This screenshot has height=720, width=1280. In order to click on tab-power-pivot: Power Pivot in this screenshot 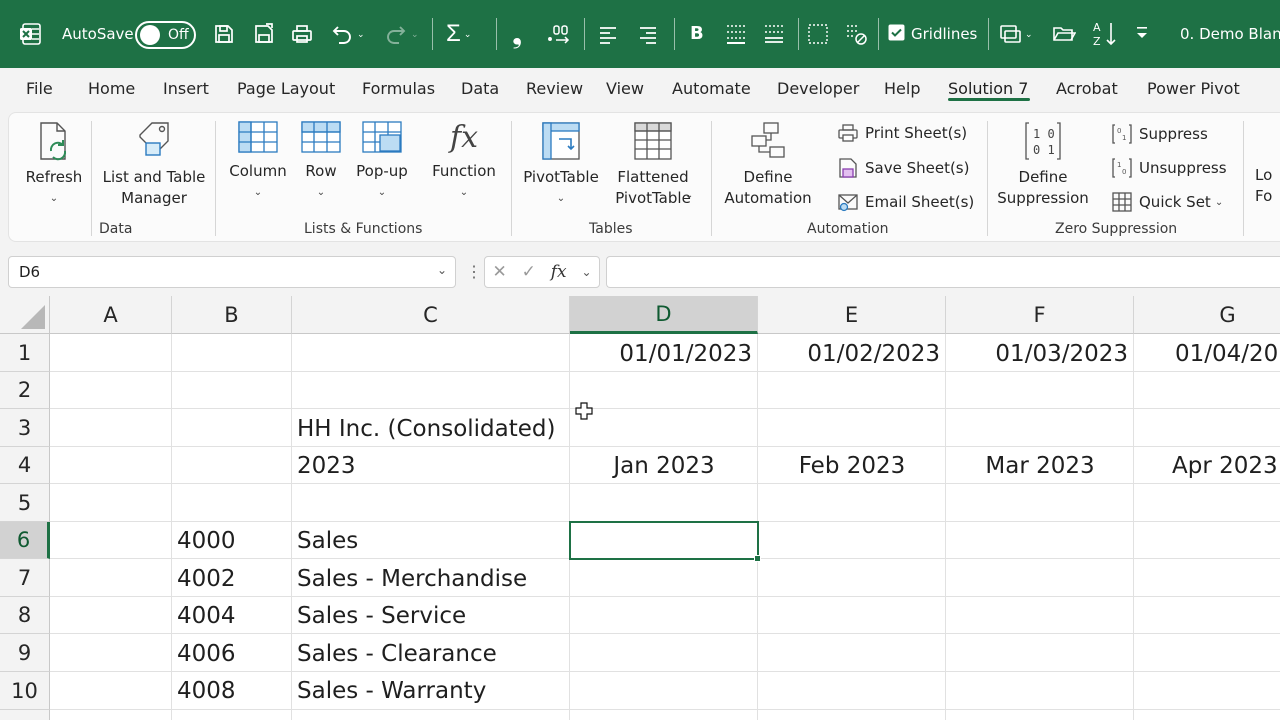, I will do `click(1193, 88)`.